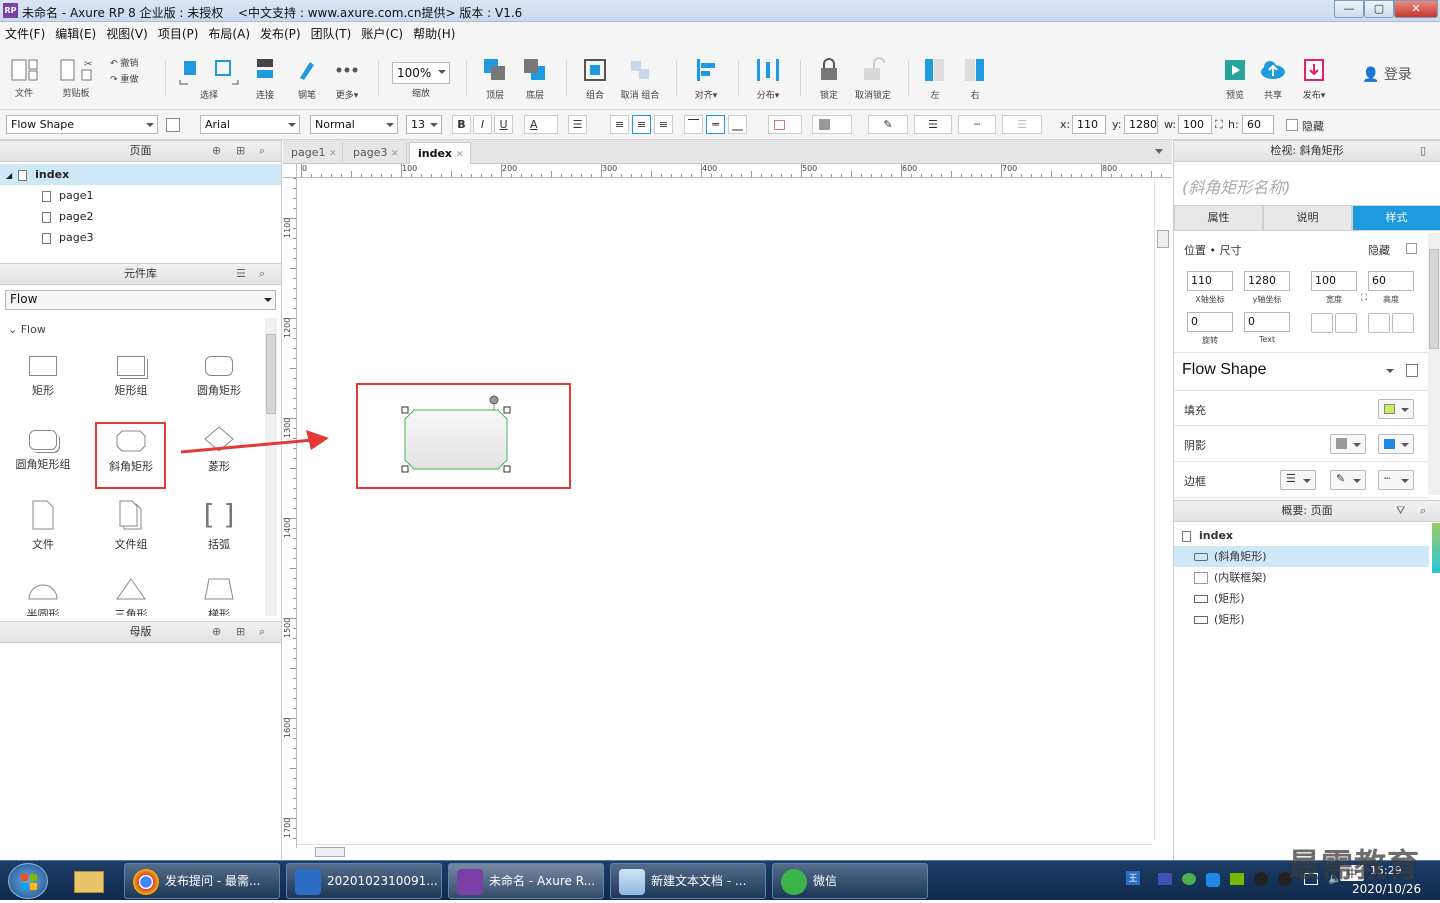 Image resolution: width=1440 pixels, height=903 pixels. Describe the element at coordinates (1314, 78) in the screenshot. I see `publish-button: 发布▾` at that location.